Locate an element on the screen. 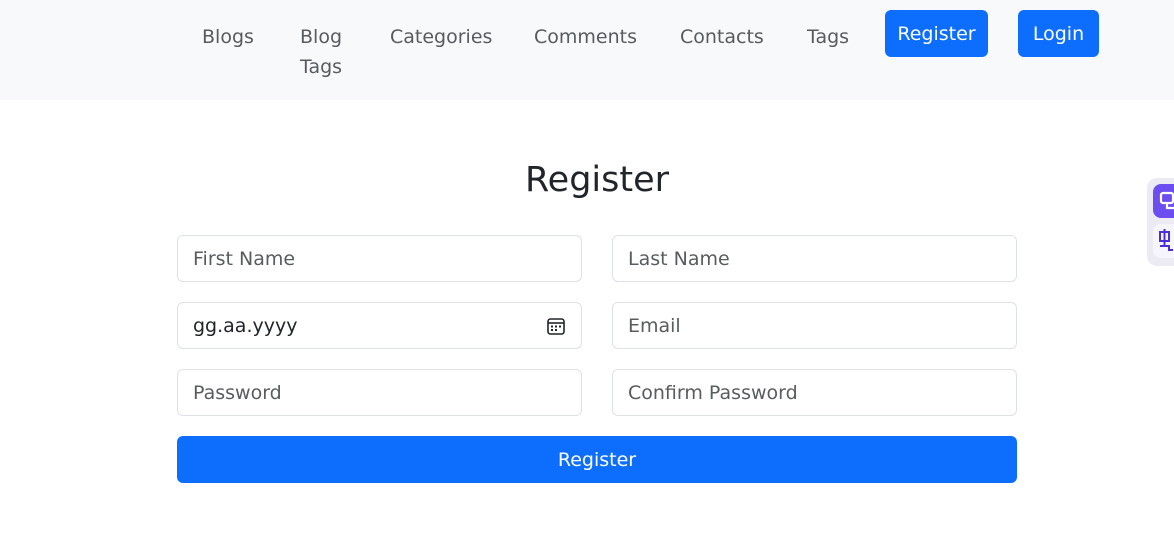 The width and height of the screenshot is (1174, 543). date-field-value: gg.aa.yyyy is located at coordinates (245, 325).